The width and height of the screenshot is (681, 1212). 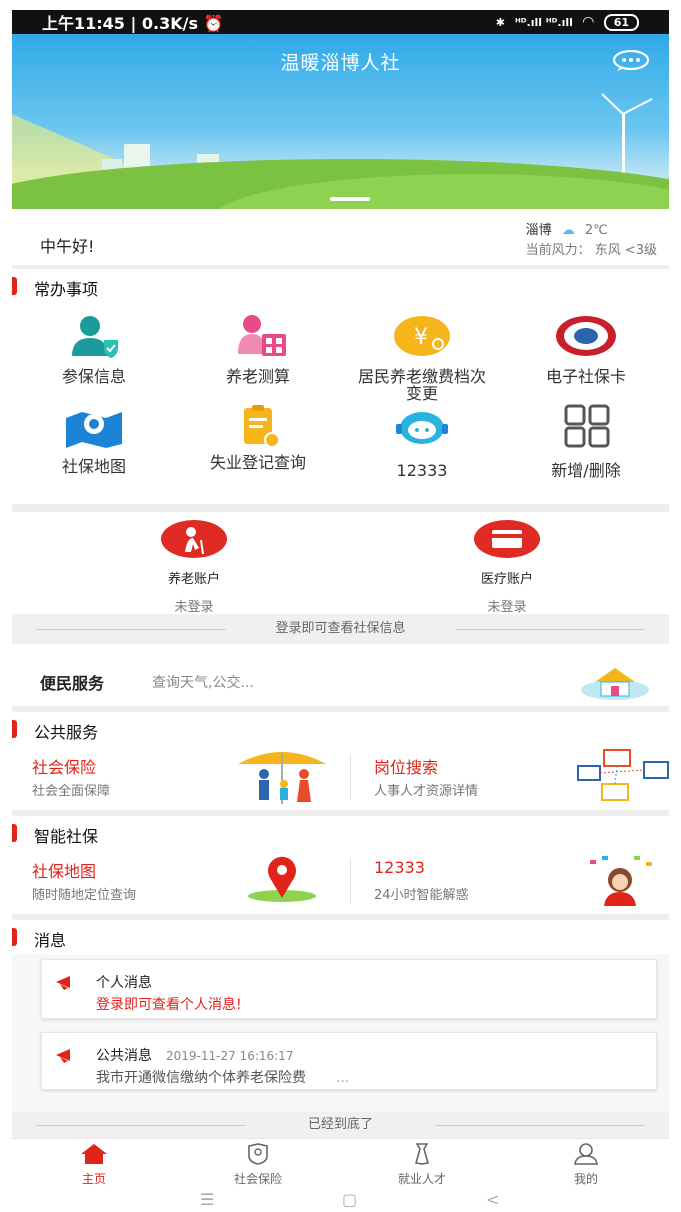 What do you see at coordinates (621, 881) in the screenshot?
I see `customer-service-icon` at bounding box center [621, 881].